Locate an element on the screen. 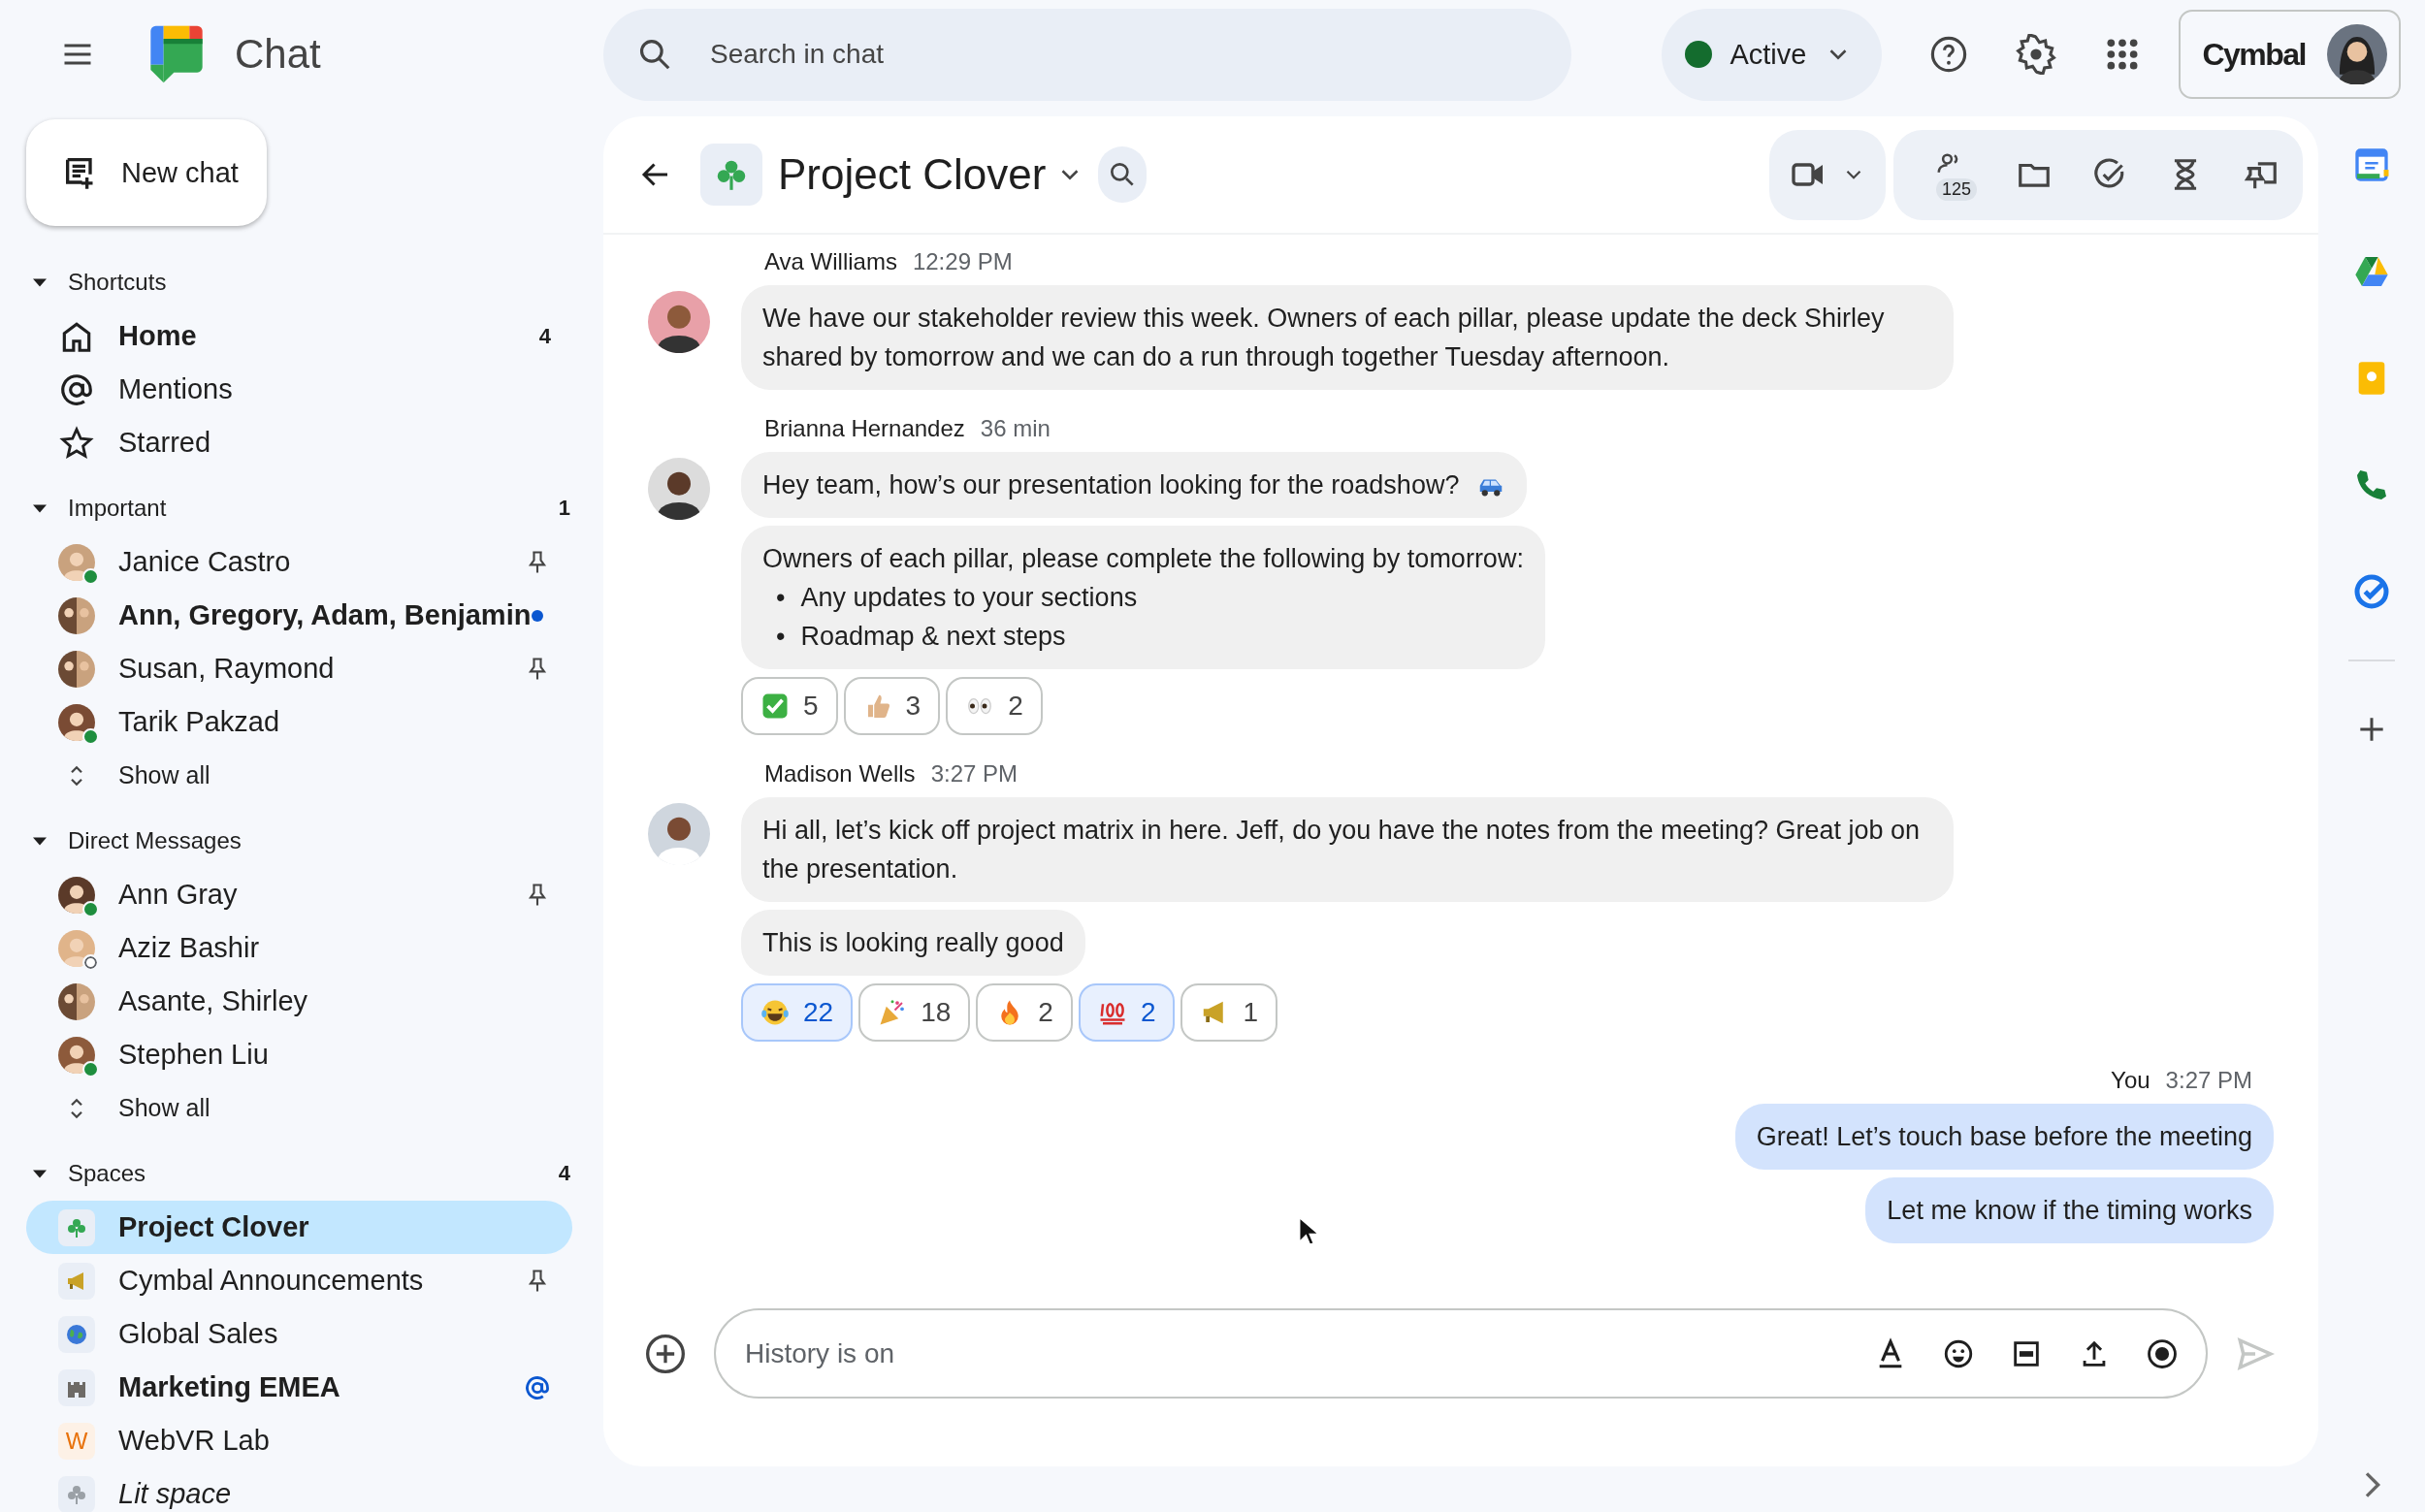 This screenshot has height=1512, width=2425. reaction-button: 5 is located at coordinates (789, 706).